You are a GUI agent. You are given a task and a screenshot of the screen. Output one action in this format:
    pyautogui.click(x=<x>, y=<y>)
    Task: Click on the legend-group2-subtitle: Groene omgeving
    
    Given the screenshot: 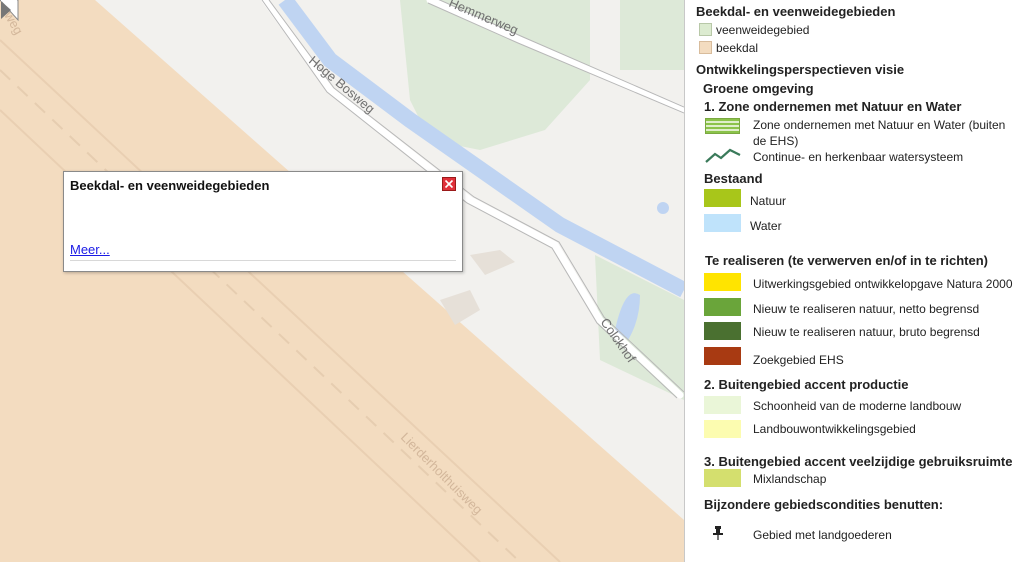 What is the action you would take?
    pyautogui.click(x=758, y=88)
    